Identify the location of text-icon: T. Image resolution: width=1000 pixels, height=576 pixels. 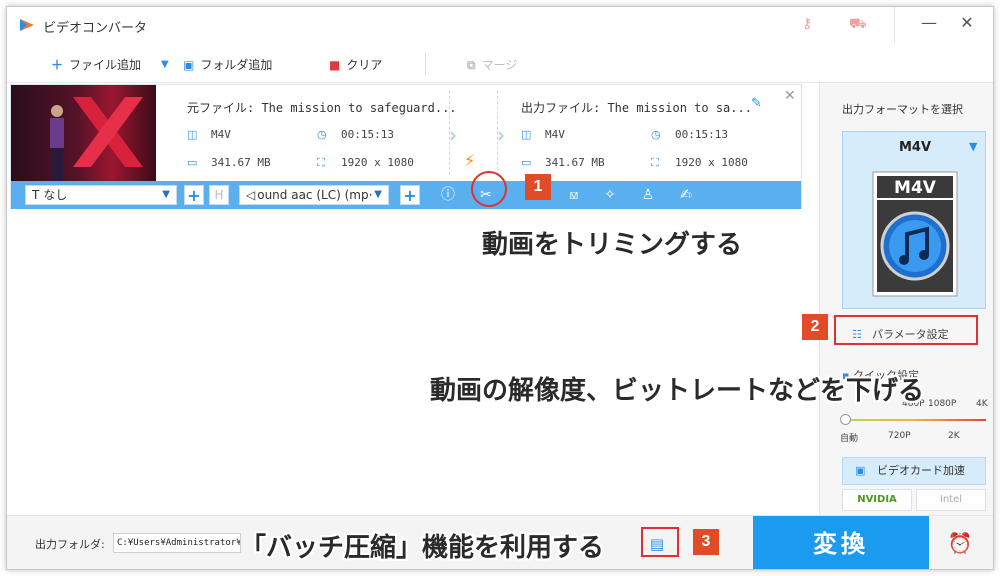
(36, 195).